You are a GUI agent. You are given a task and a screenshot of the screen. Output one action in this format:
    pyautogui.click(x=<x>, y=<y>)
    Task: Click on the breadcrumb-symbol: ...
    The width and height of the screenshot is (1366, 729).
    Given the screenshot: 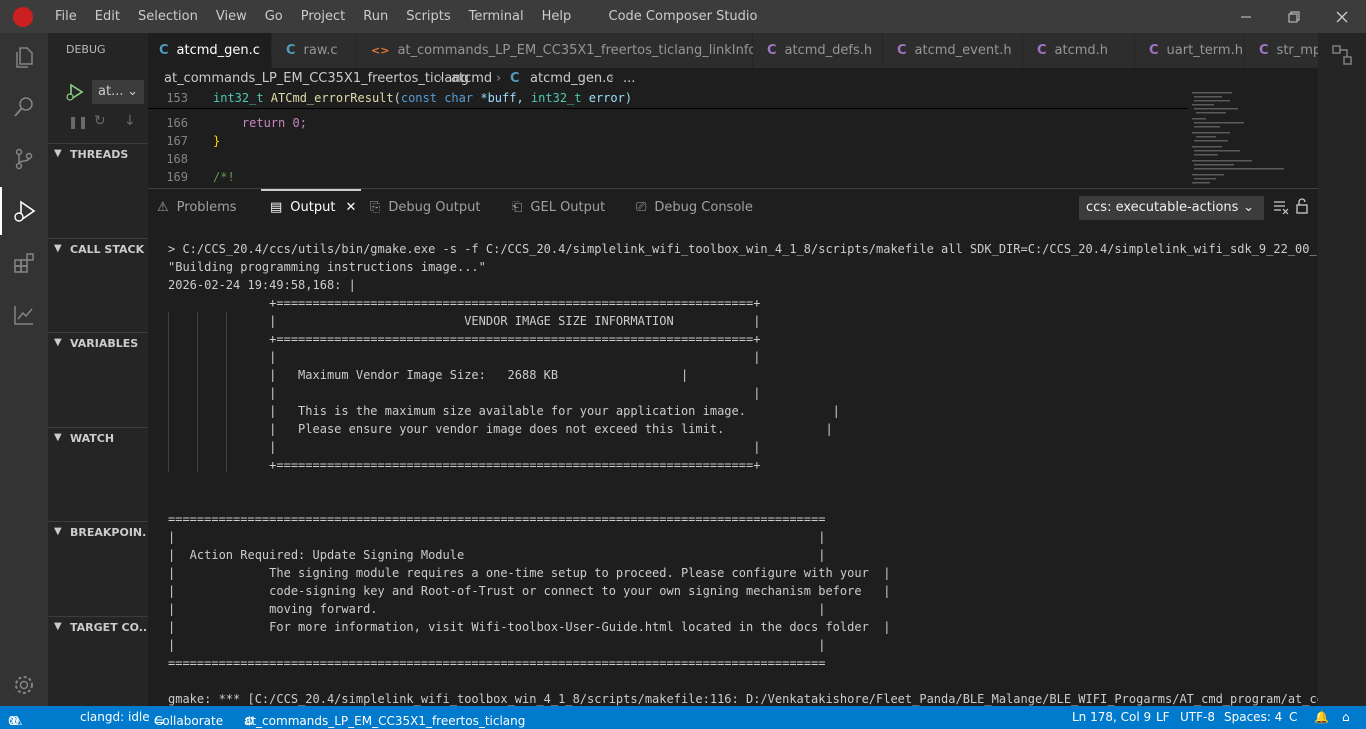 What is the action you would take?
    pyautogui.click(x=629, y=78)
    